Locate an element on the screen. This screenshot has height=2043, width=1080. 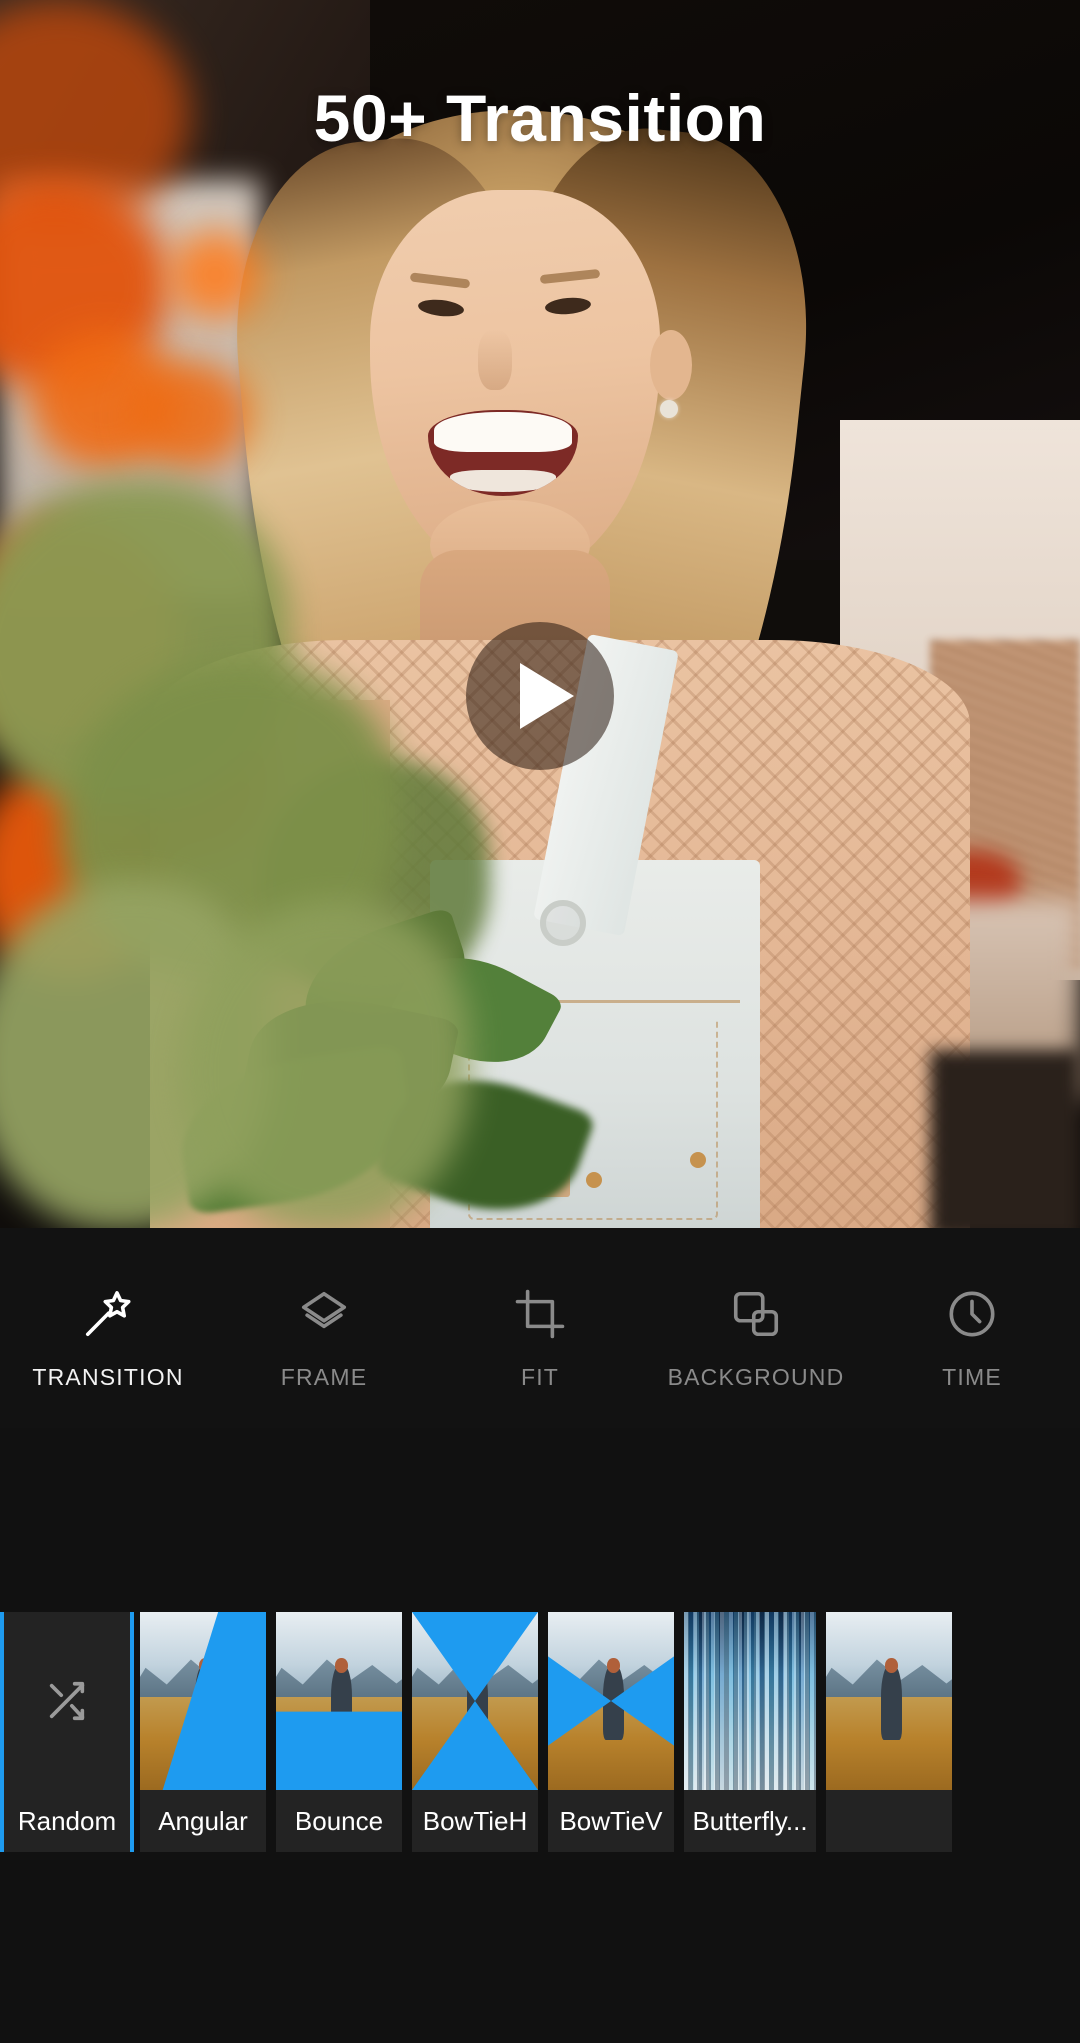
tool-transition: TRANSITION is located at coordinates (108, 1309).